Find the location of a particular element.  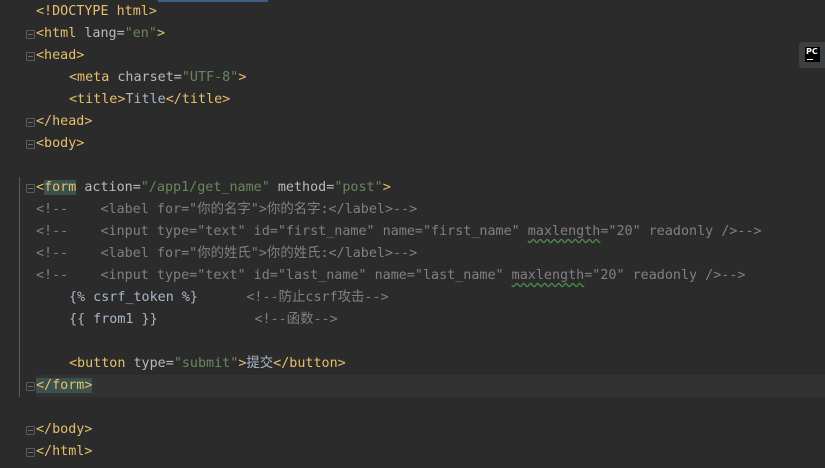

attr-value: "post" is located at coordinates (358, 187).